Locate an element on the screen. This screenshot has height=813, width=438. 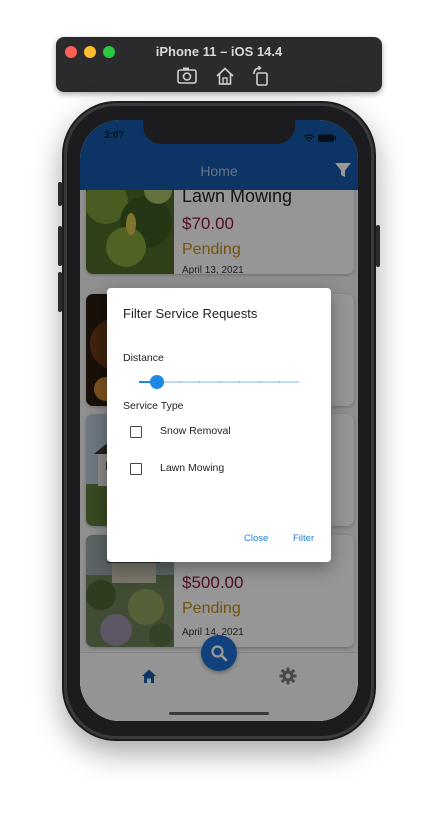
slider-thumb is located at coordinates (157, 382).